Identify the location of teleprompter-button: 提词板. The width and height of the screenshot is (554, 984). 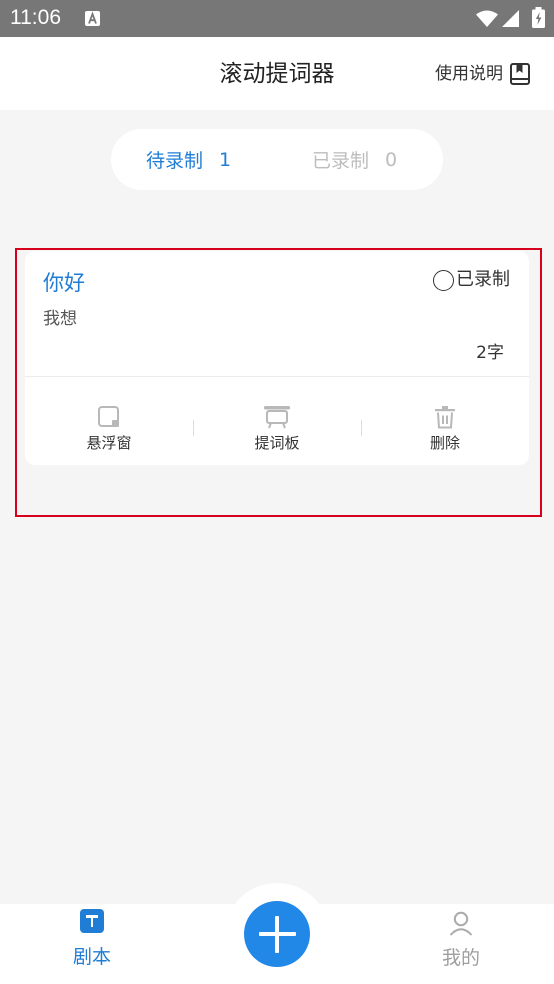
(277, 421).